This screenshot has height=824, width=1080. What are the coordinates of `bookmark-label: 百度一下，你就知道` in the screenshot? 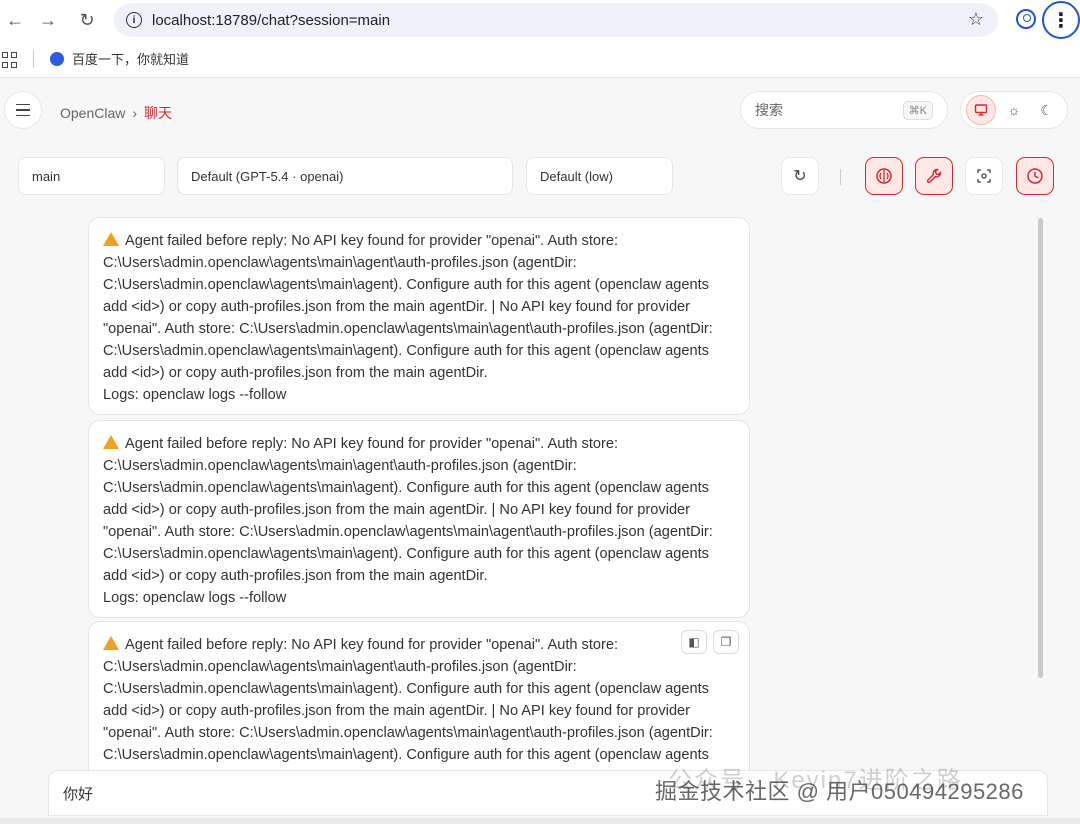 It's located at (131, 59).